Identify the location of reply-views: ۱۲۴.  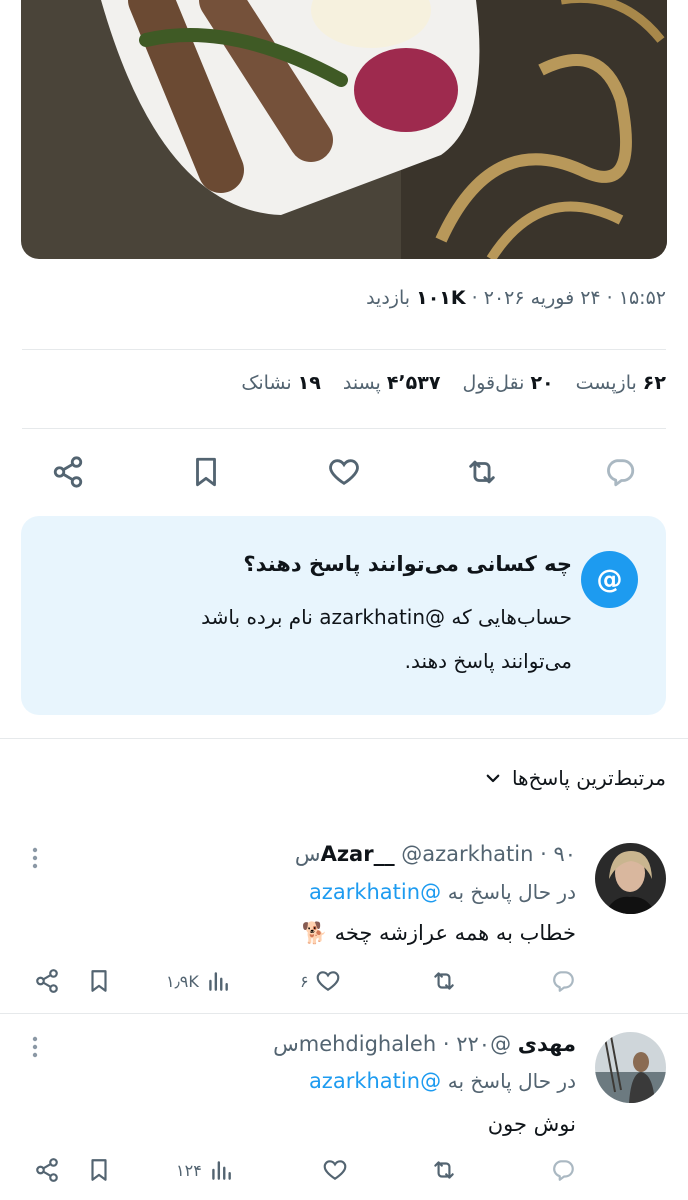
(205, 1170).